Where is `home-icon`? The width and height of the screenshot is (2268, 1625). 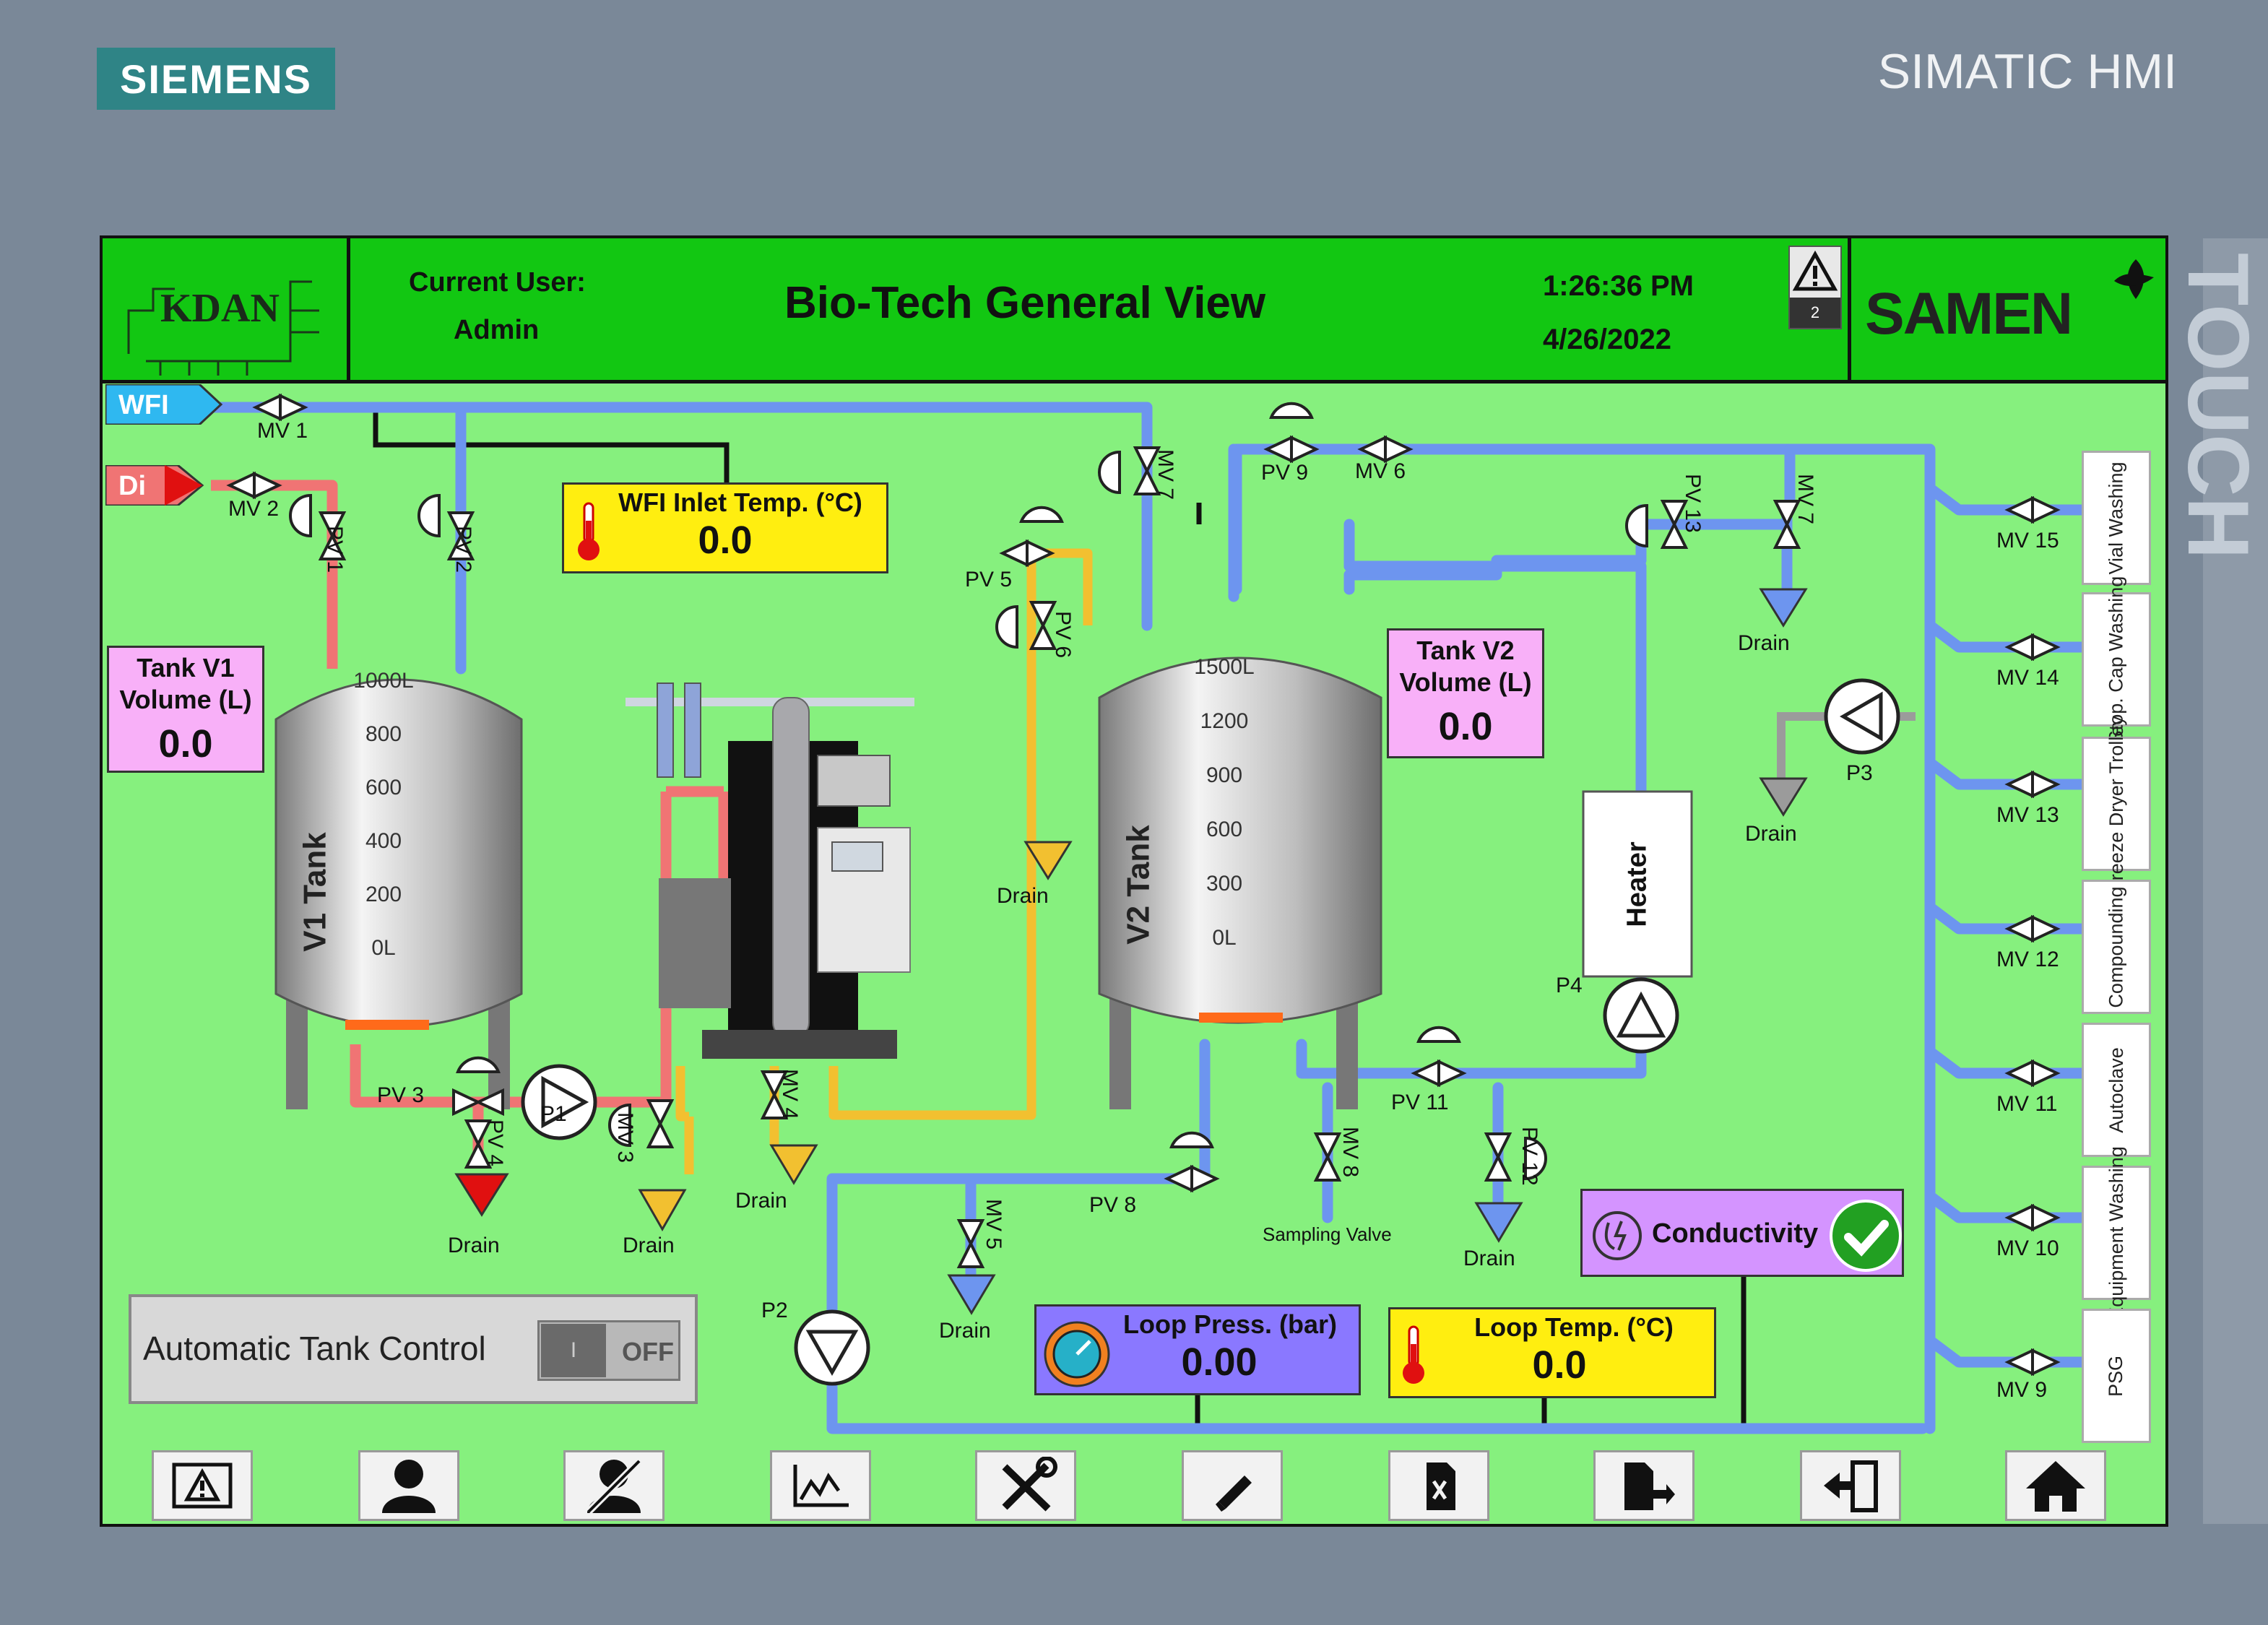
home-icon is located at coordinates (2055, 1486).